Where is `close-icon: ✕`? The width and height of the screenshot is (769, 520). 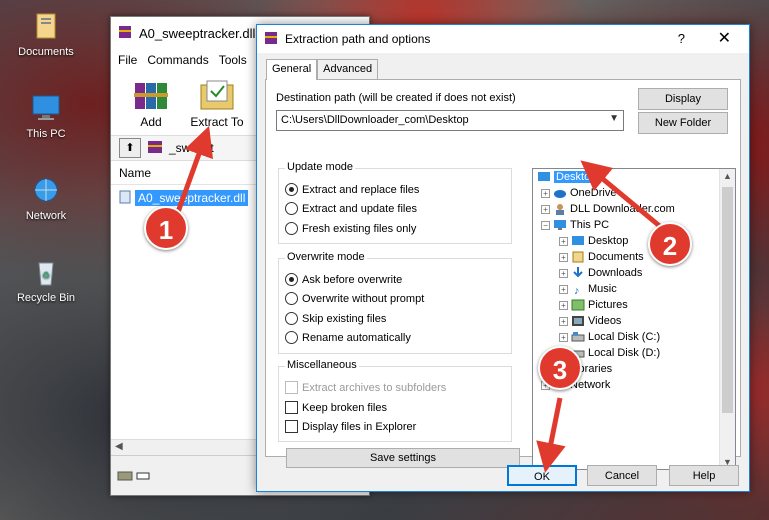 close-icon: ✕ is located at coordinates (724, 38).